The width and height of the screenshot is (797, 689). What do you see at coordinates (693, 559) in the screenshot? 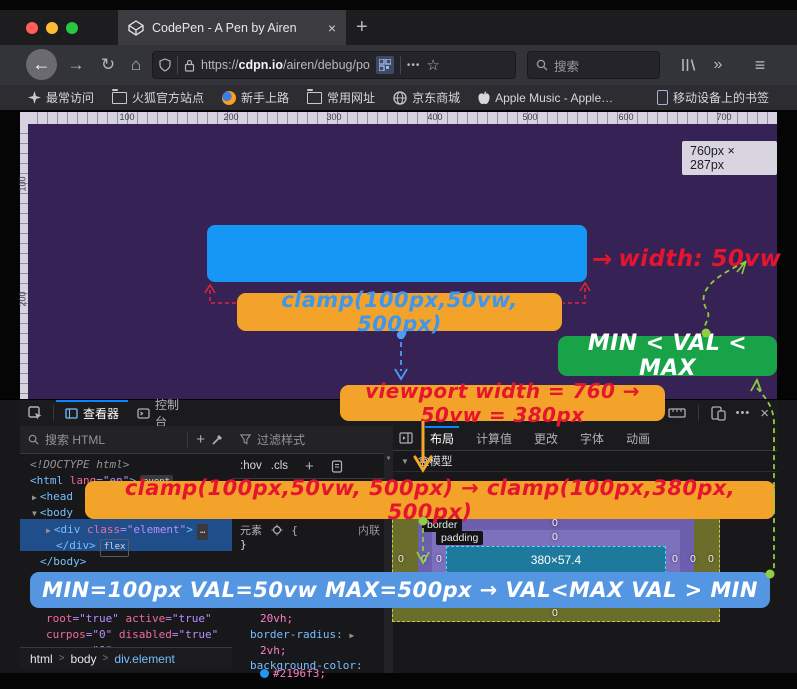
I see `border-right-value: 0` at bounding box center [693, 559].